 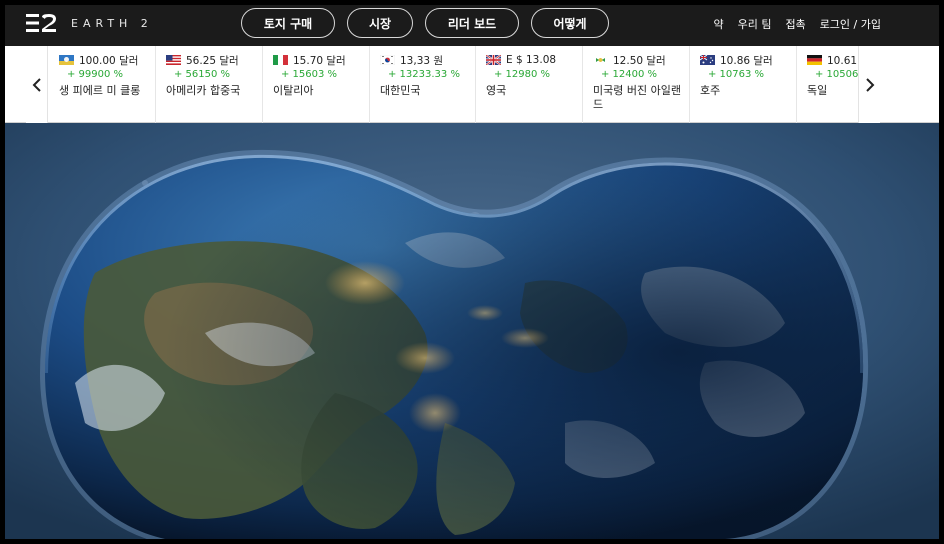 I want to click on ticker-country: 이탈리아, so click(x=293, y=90).